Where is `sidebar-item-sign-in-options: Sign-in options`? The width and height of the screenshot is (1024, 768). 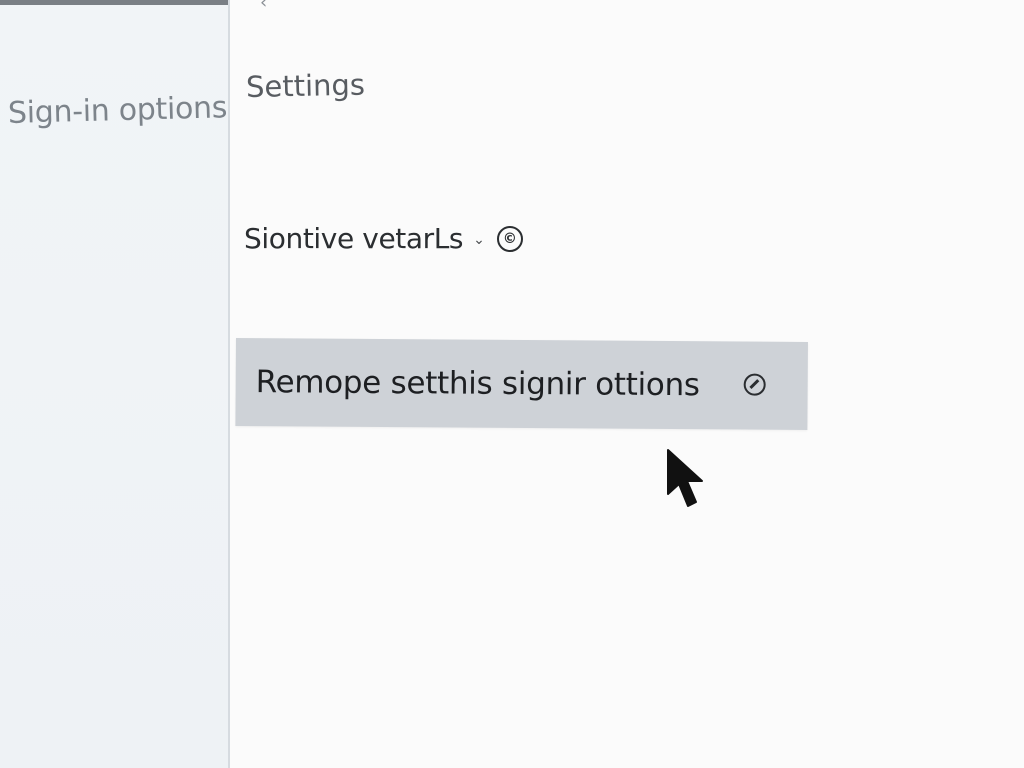
sidebar-item-sign-in-options: Sign-in options is located at coordinates (118, 110).